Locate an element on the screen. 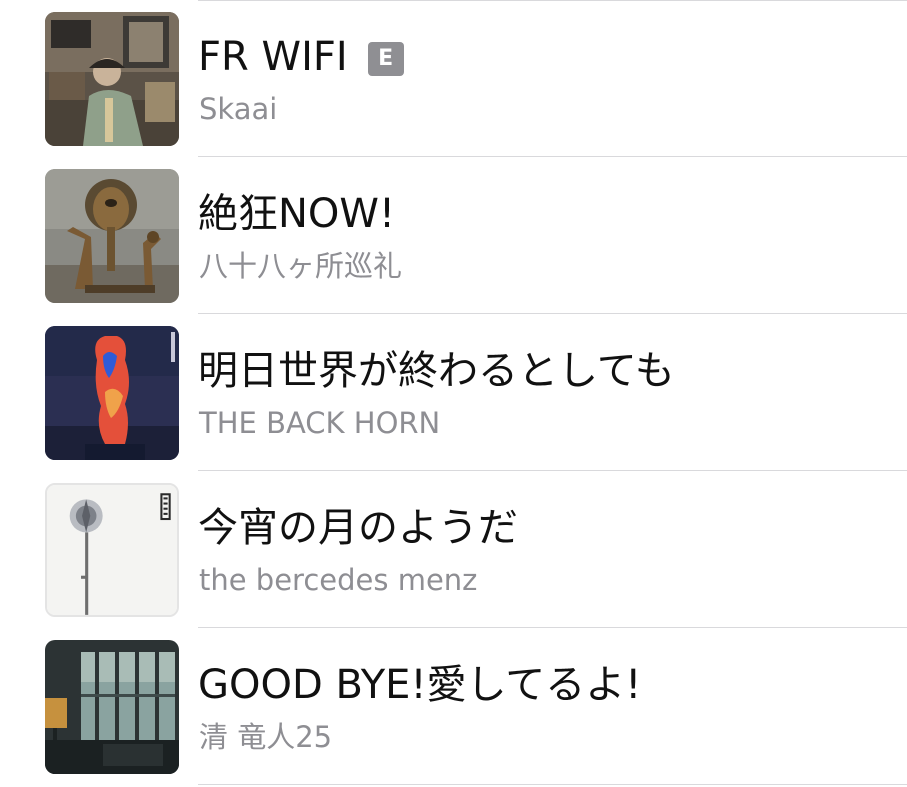  song-title: 絶狂NOW! is located at coordinates (296, 214).